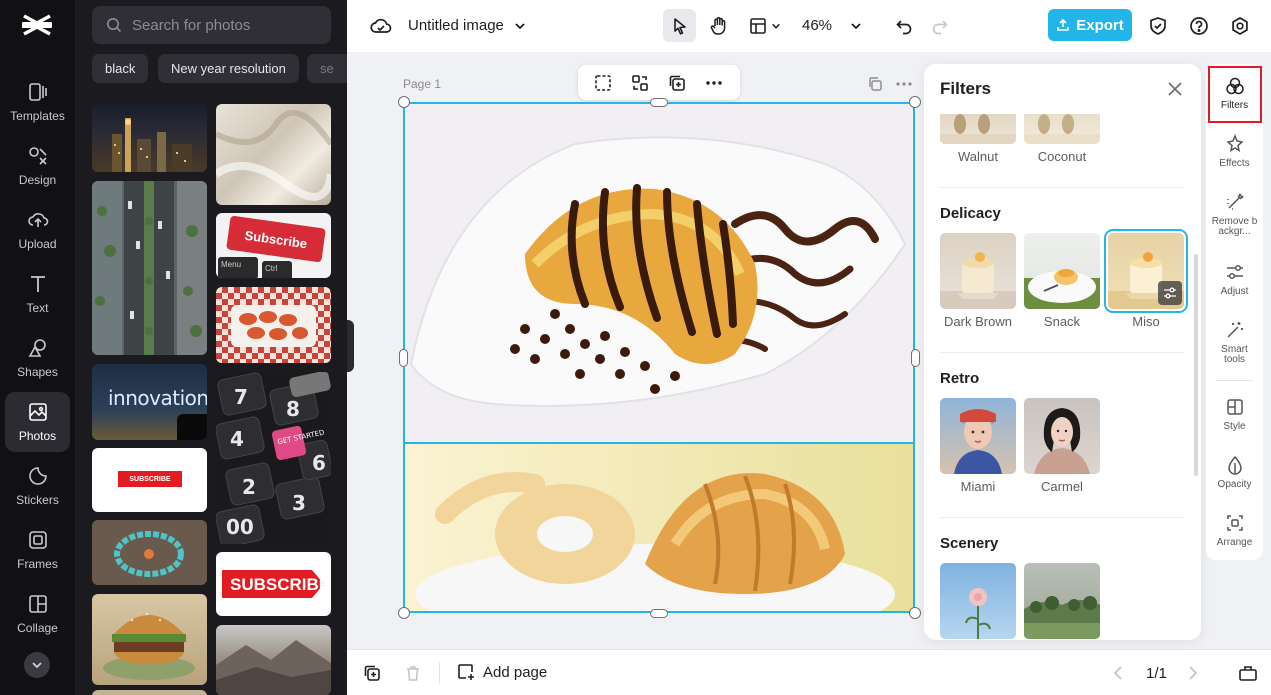 This screenshot has width=1271, height=695. What do you see at coordinates (659, 102) in the screenshot?
I see `resize-handle-top` at bounding box center [659, 102].